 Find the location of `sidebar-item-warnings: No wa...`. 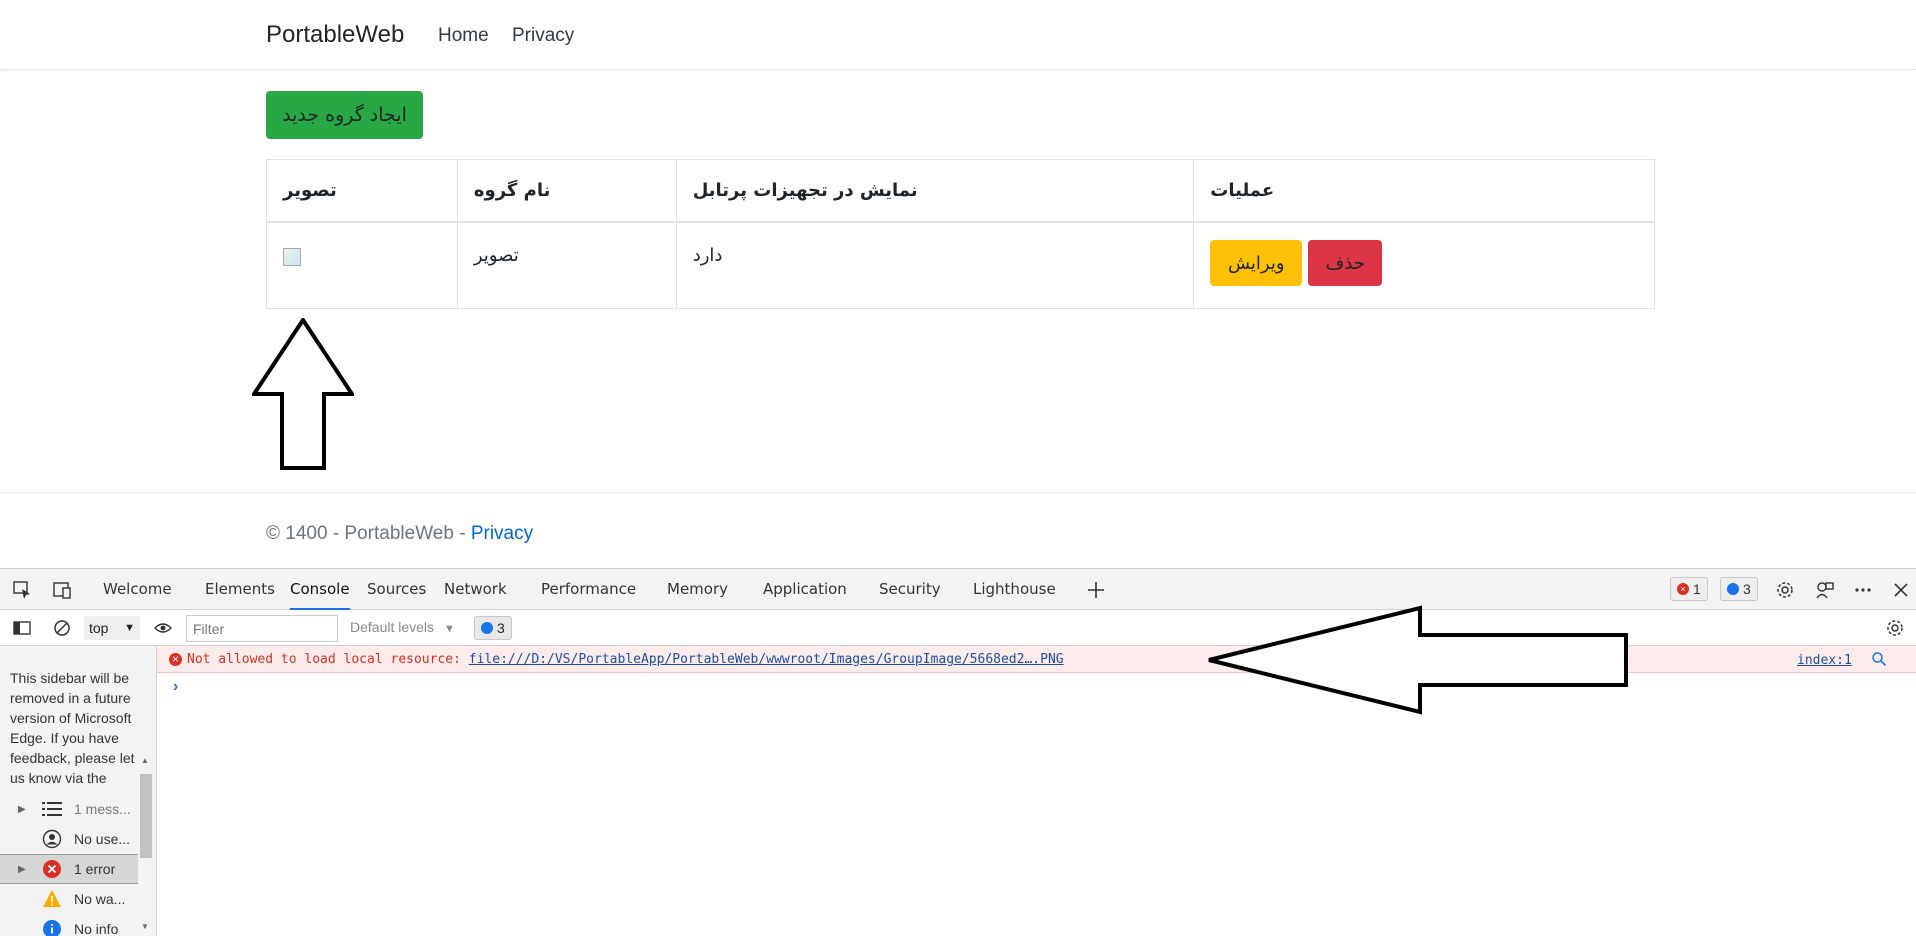

sidebar-item-warnings: No wa... is located at coordinates (70, 899).